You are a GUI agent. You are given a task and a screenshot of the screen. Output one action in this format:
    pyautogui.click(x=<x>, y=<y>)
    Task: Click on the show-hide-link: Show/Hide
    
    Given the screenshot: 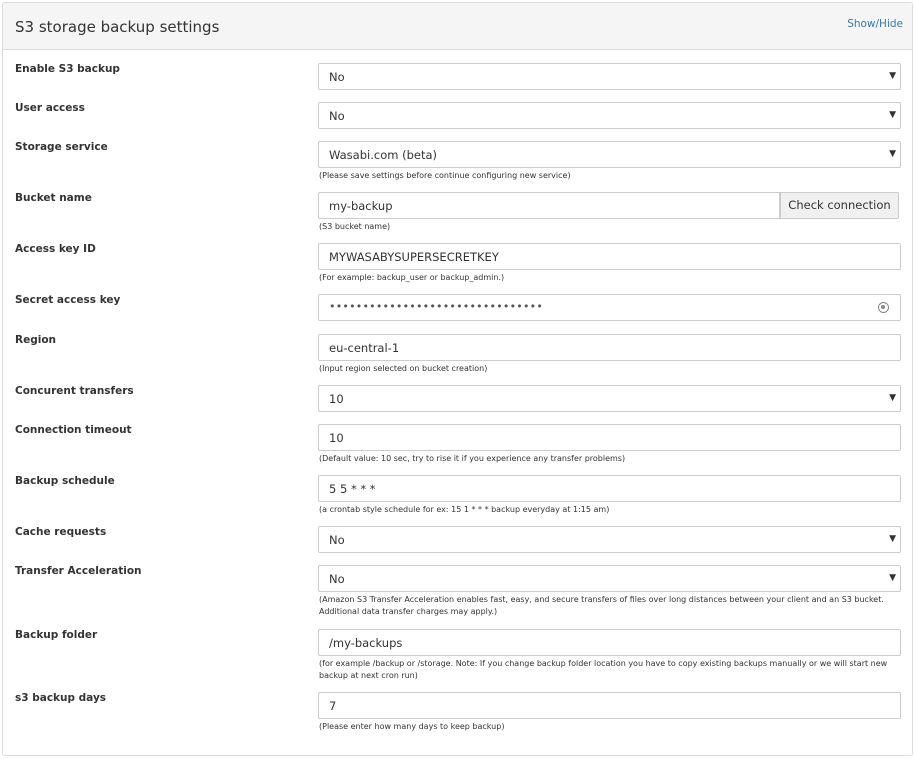 What is the action you would take?
    pyautogui.click(x=875, y=24)
    